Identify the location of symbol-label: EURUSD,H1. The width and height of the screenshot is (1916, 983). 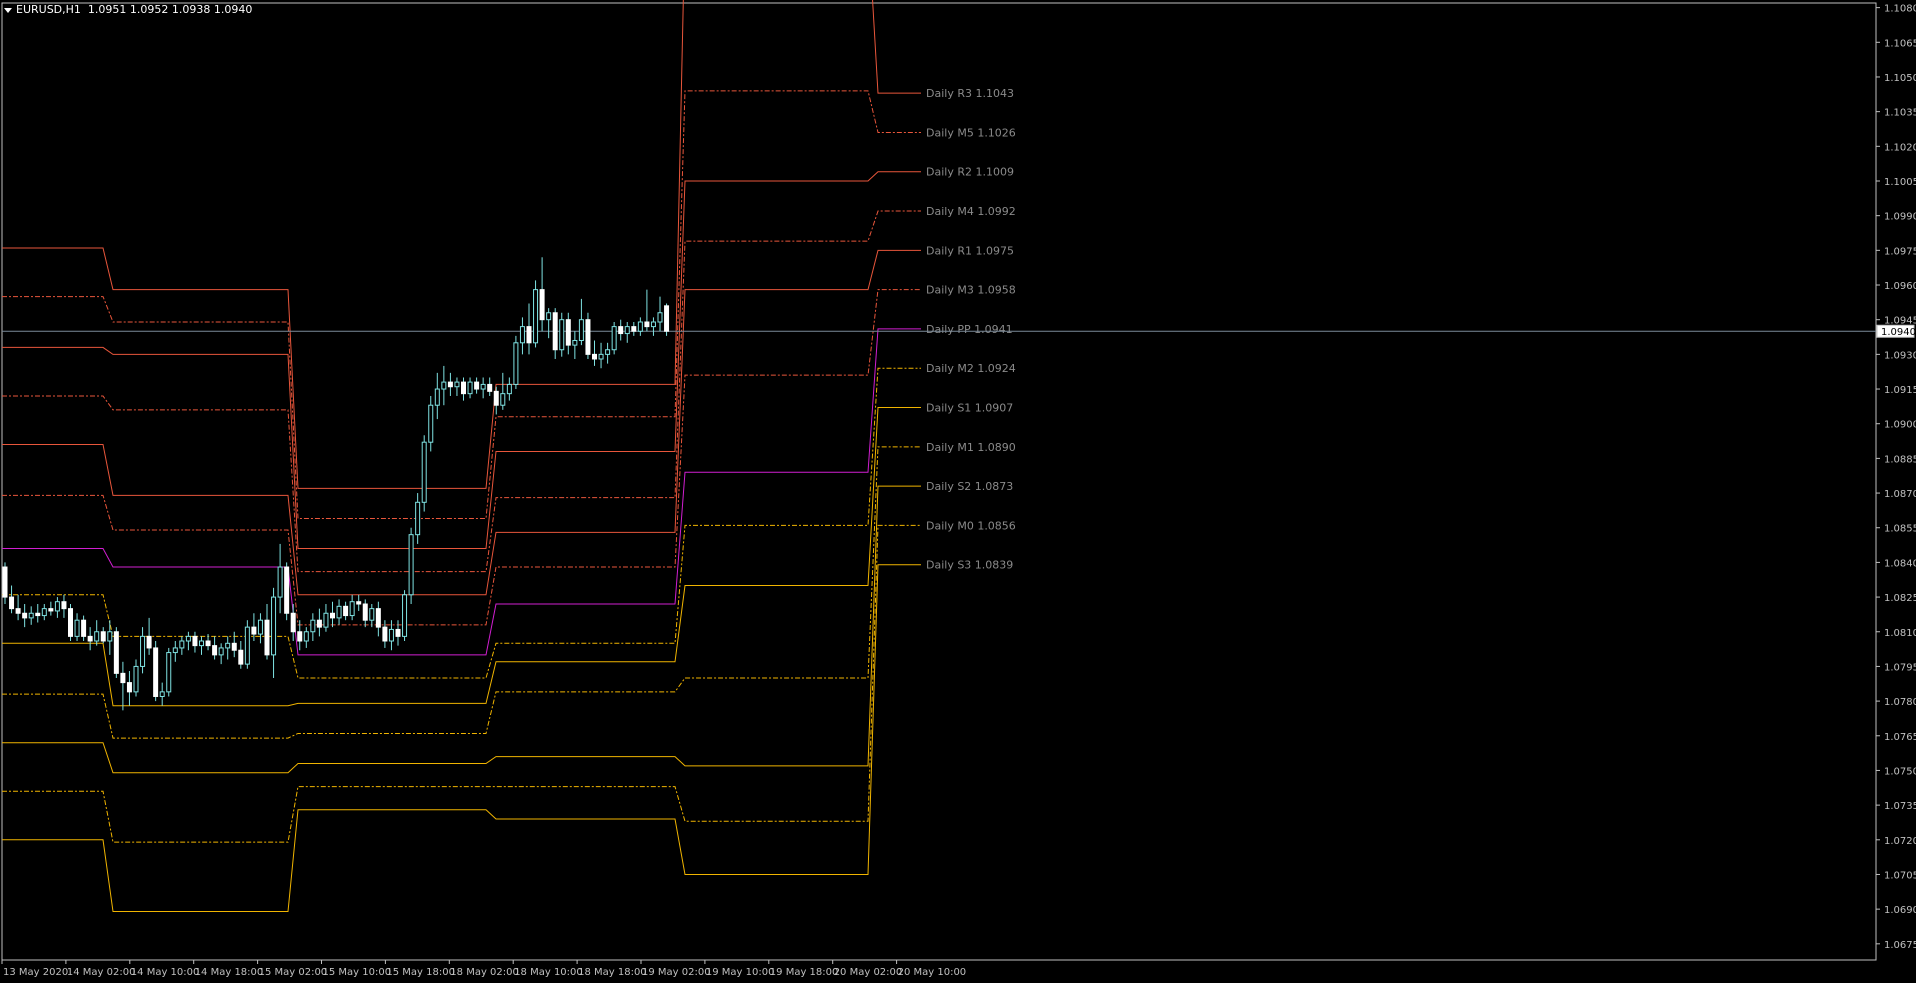
(48, 9).